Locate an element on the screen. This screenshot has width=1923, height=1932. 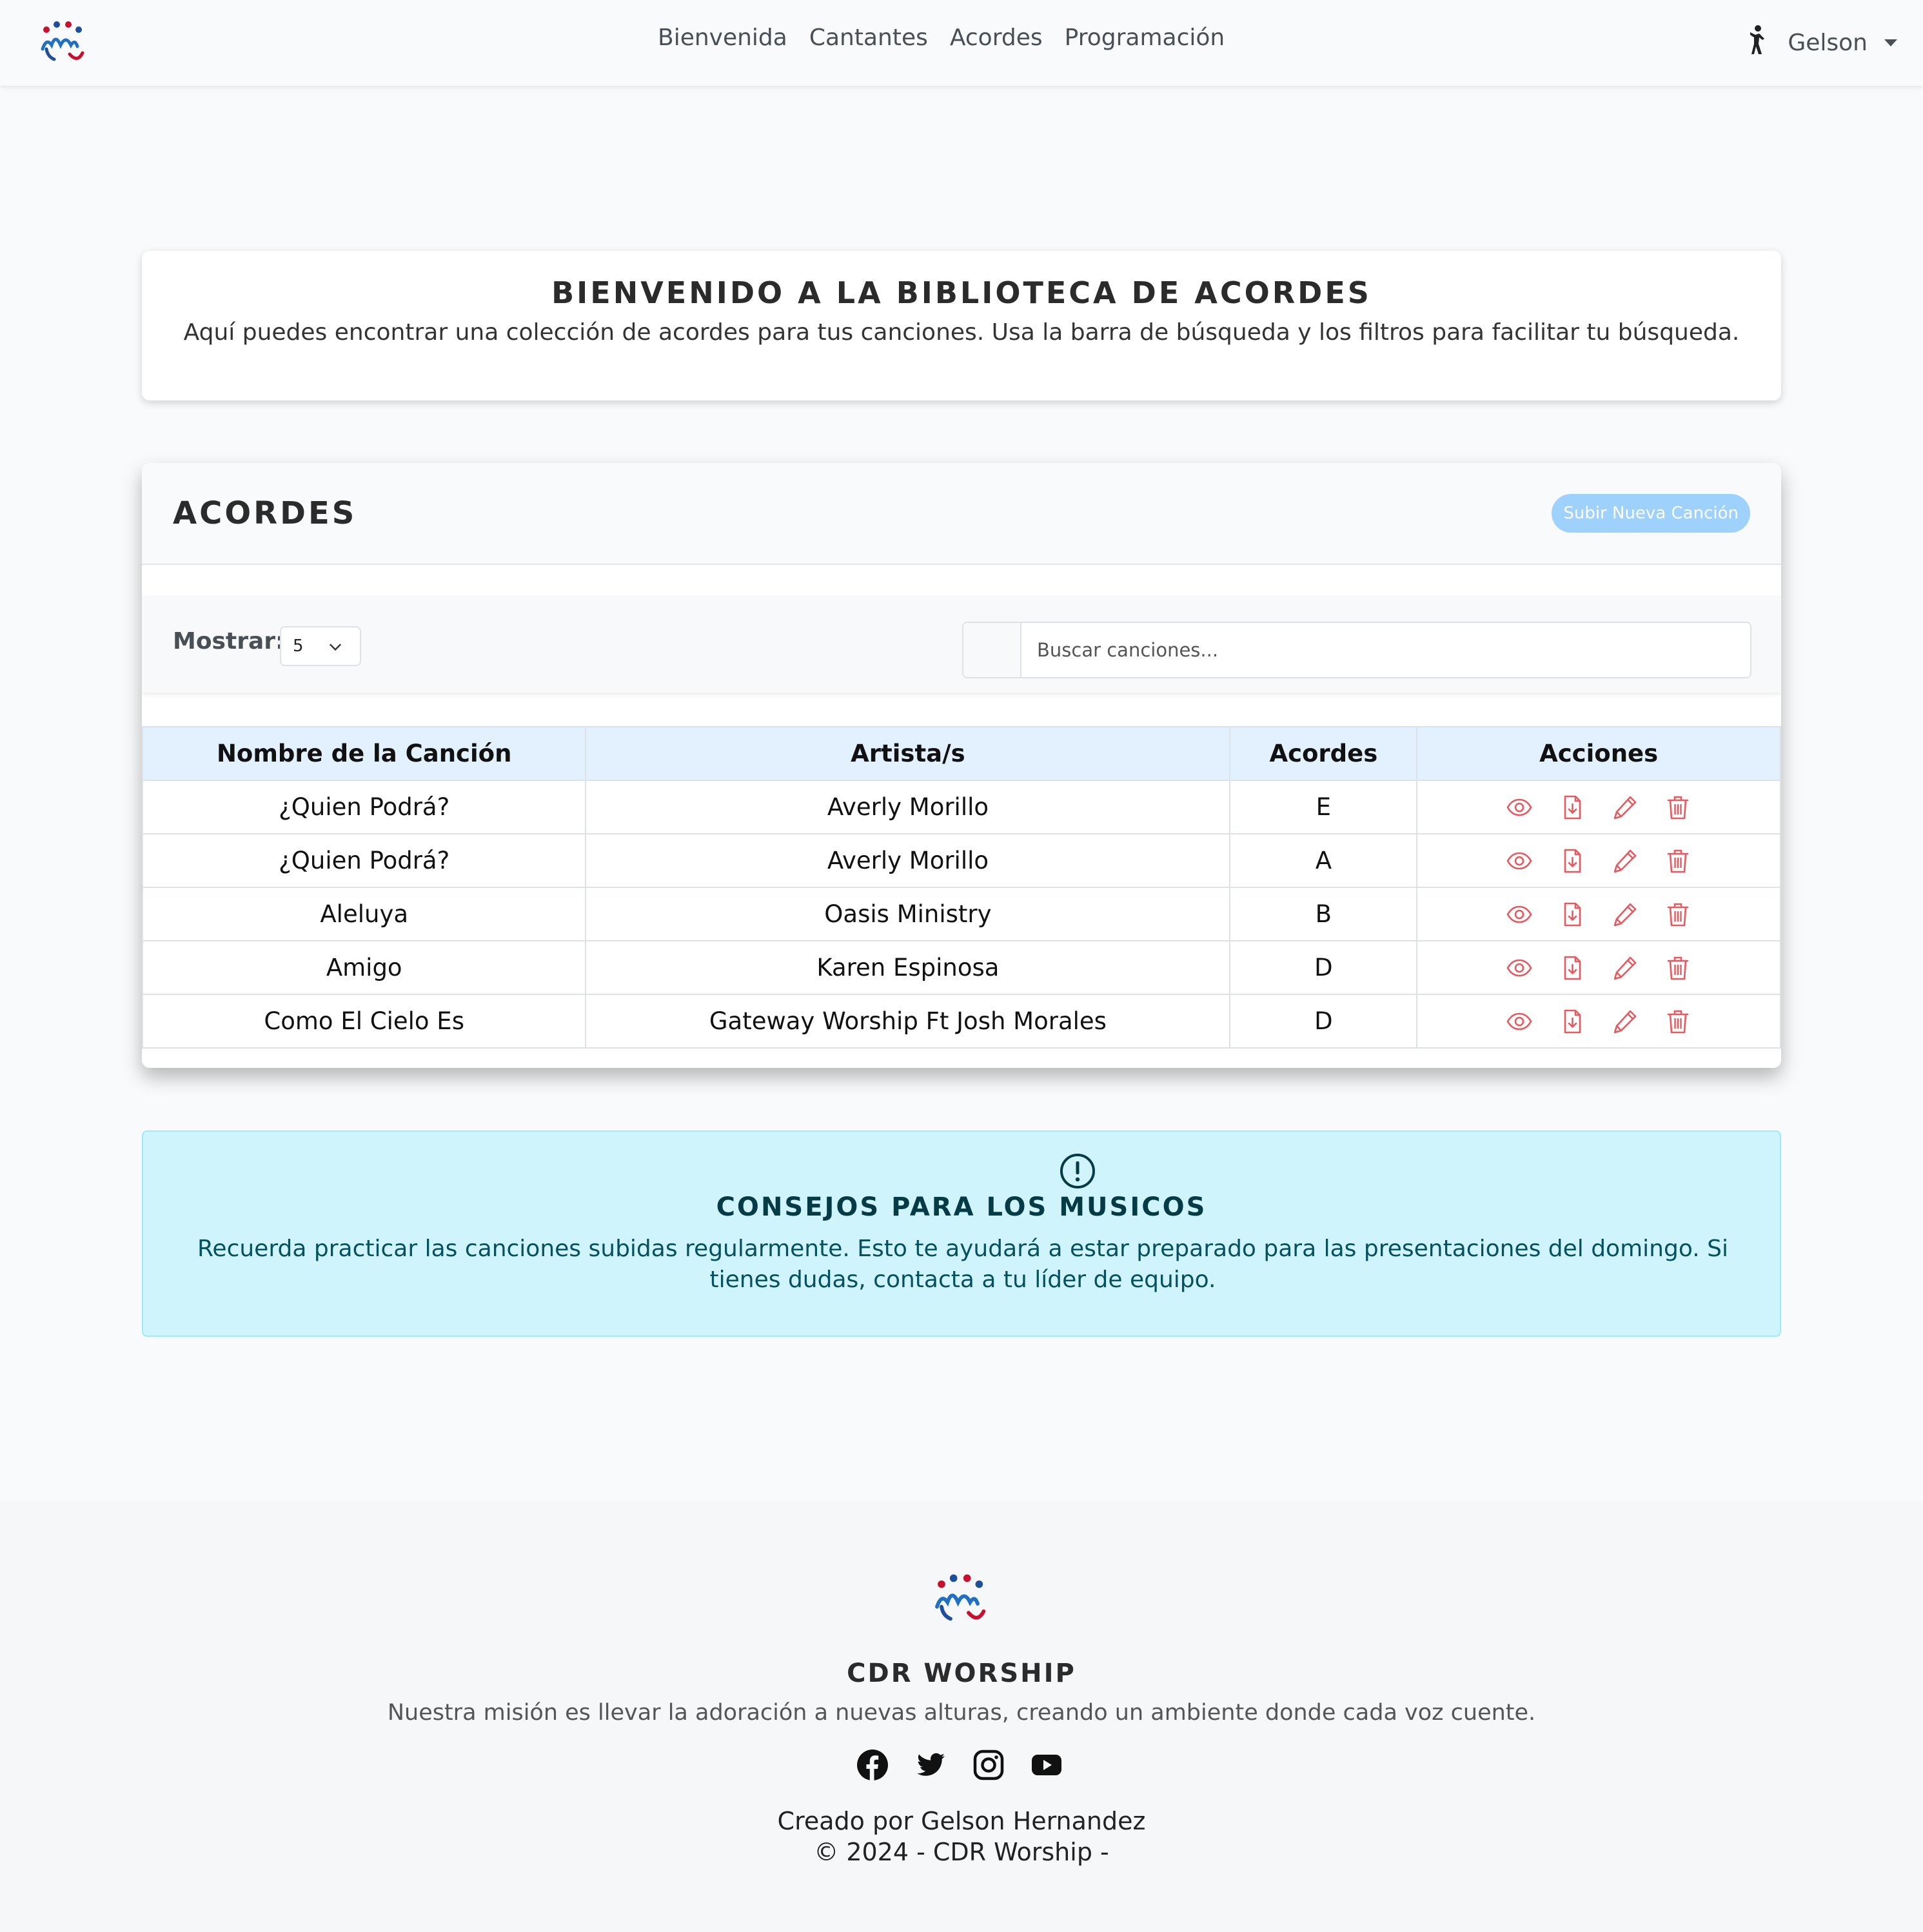
search-addon is located at coordinates (992, 650).